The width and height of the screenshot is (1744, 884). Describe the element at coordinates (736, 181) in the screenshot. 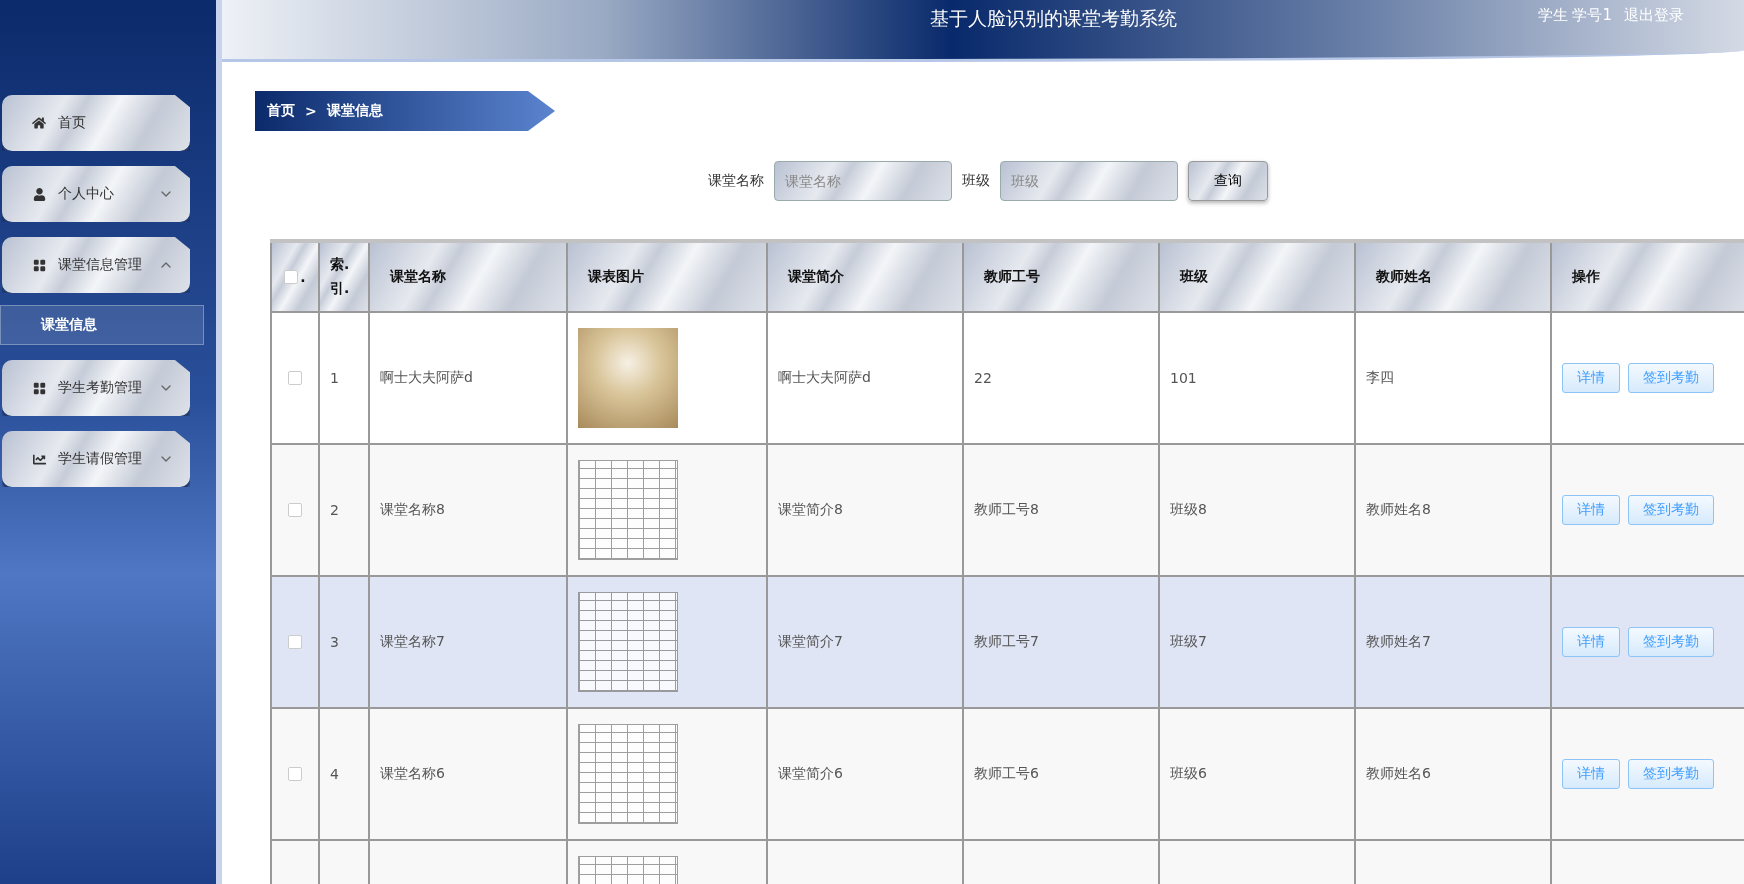

I see `field-label: 课堂名称` at that location.